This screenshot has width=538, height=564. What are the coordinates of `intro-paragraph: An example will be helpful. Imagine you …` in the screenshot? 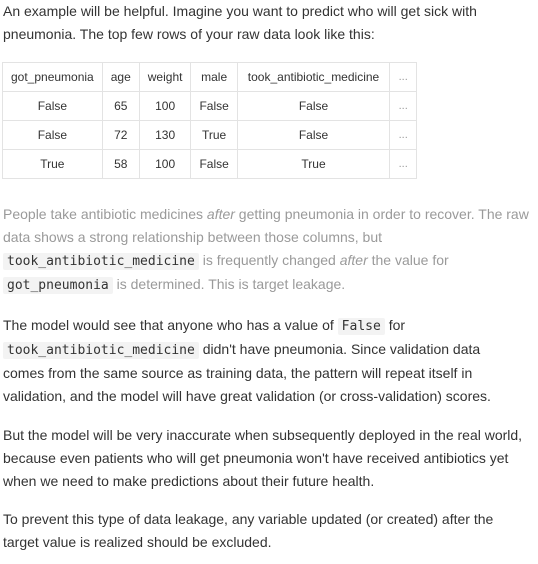 It's located at (268, 23).